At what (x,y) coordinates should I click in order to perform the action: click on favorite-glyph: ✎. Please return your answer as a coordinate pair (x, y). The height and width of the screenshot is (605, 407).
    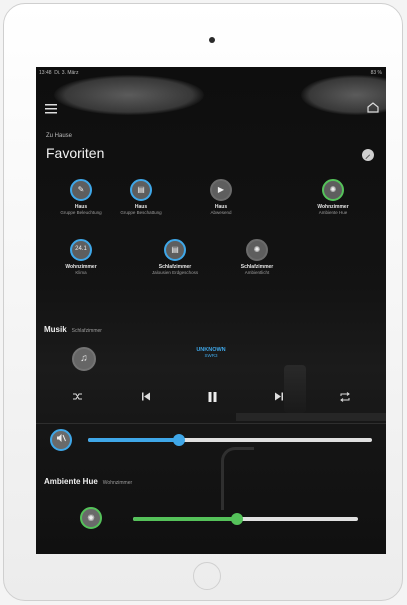
    Looking at the image, I should click on (81, 189).